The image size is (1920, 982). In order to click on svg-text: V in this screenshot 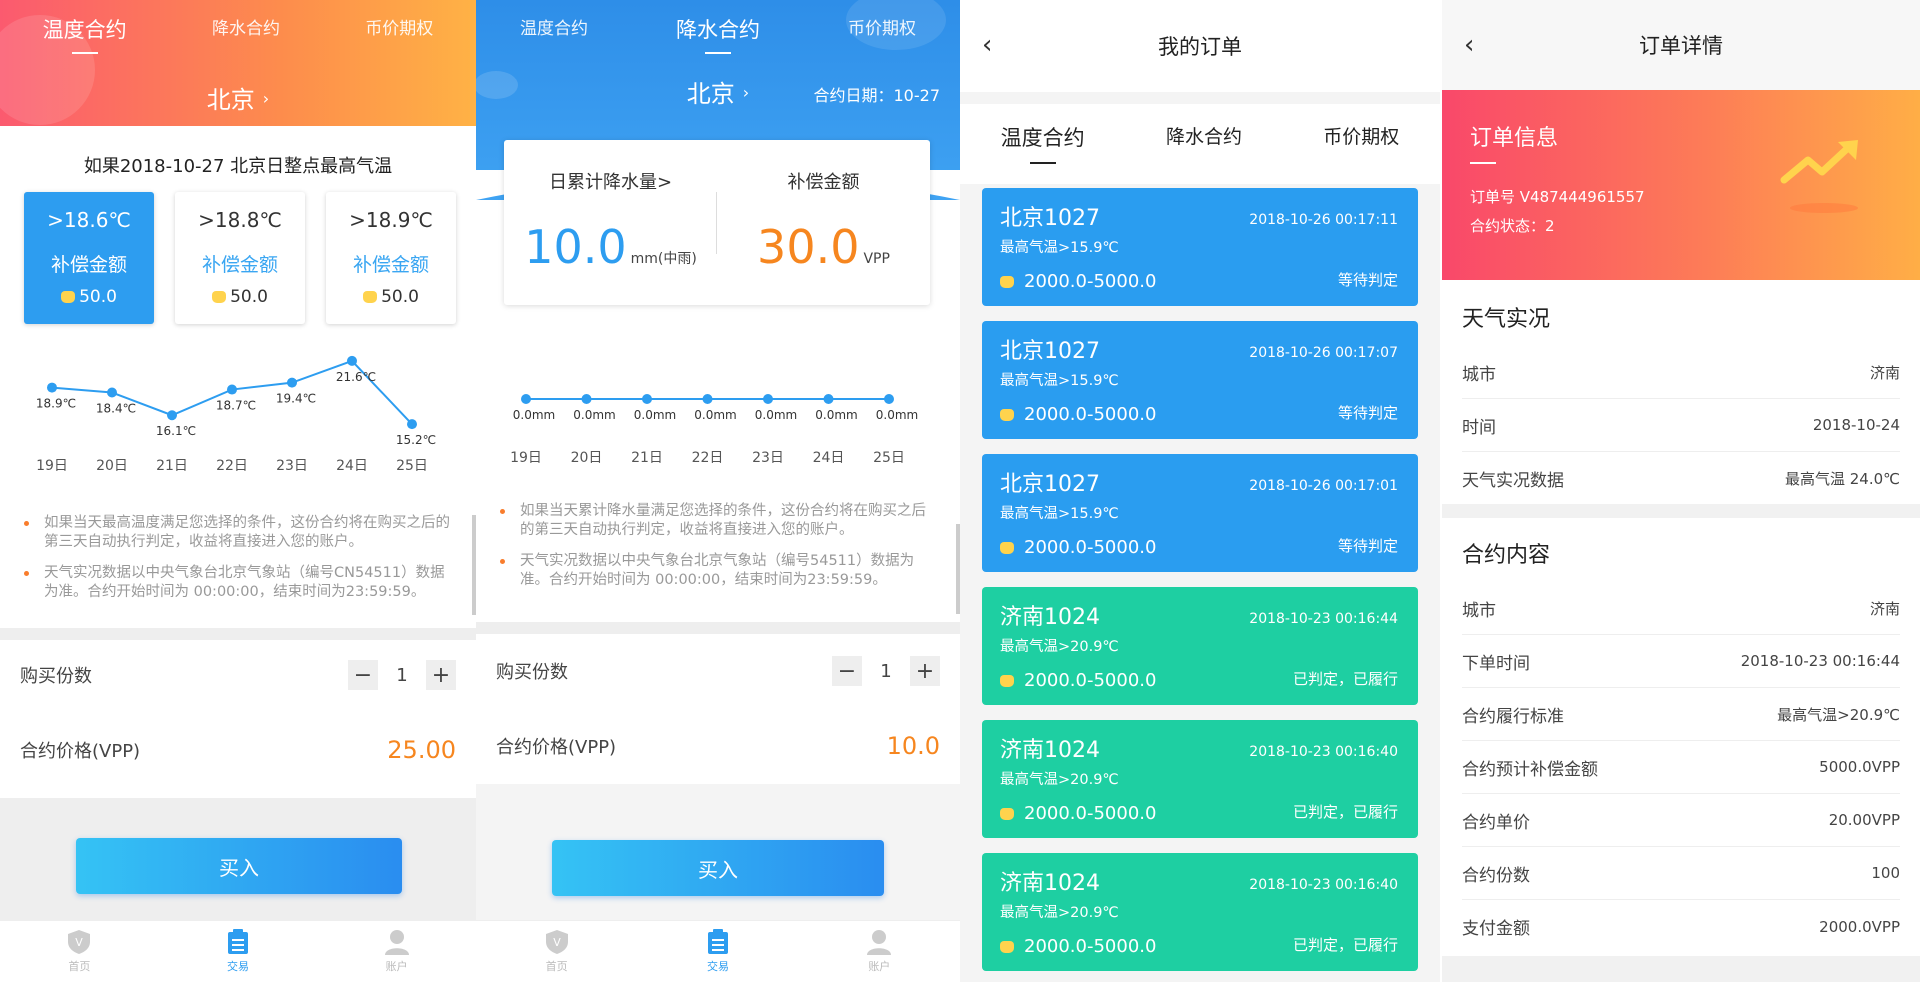, I will do `click(80, 942)`.